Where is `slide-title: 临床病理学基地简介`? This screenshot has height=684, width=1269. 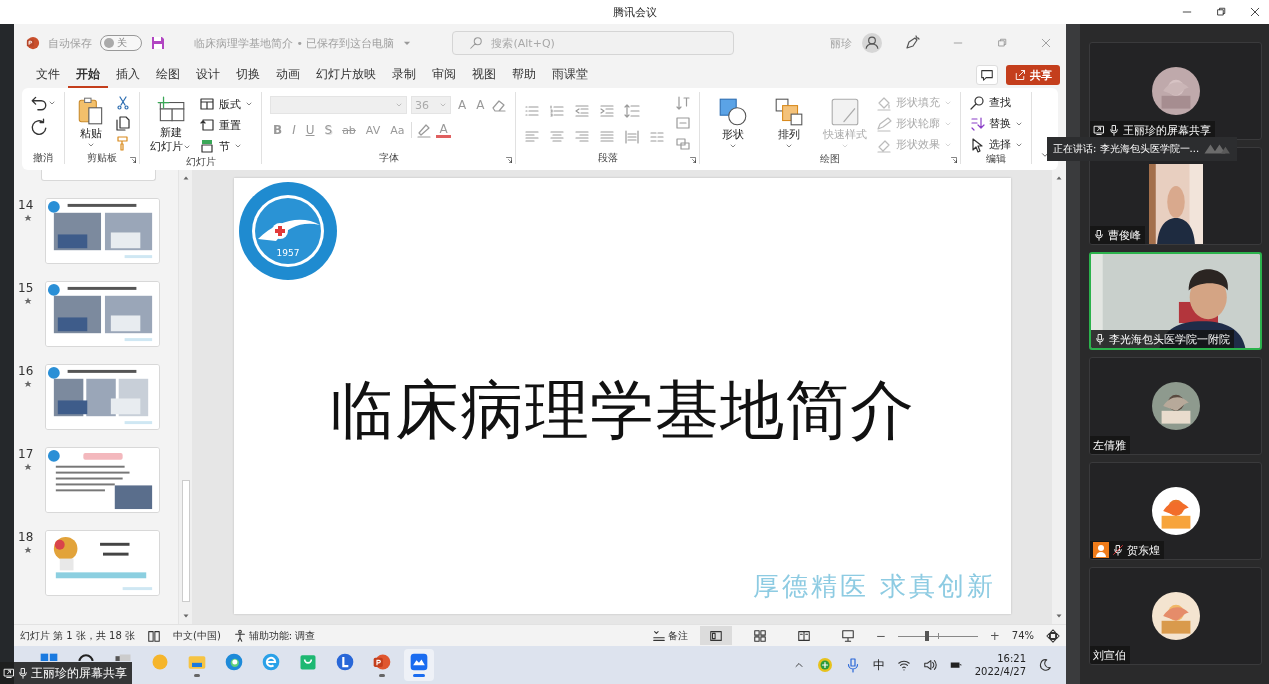
slide-title: 临床病理学基地简介 is located at coordinates (622, 410).